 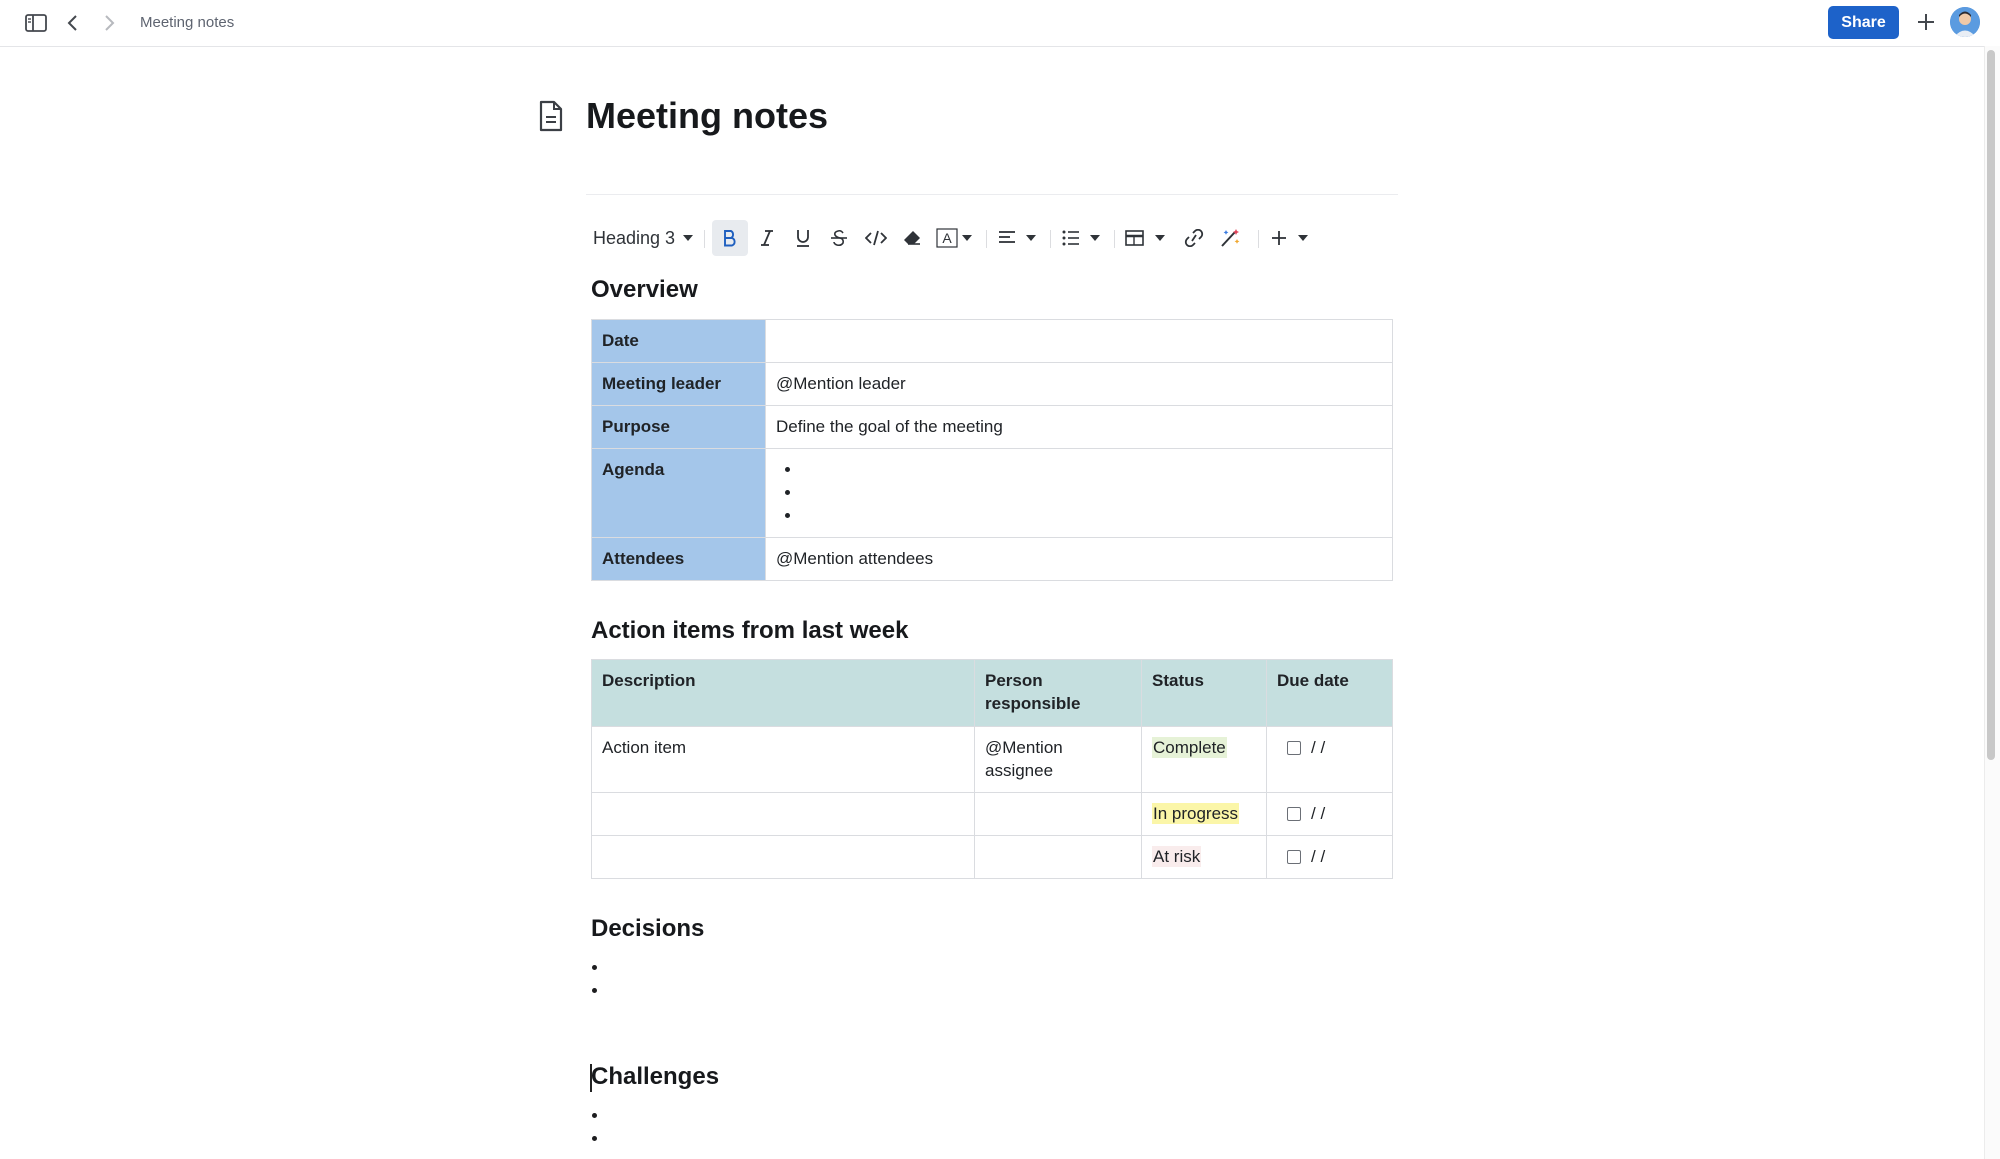 I want to click on divider, so click(x=992, y=194).